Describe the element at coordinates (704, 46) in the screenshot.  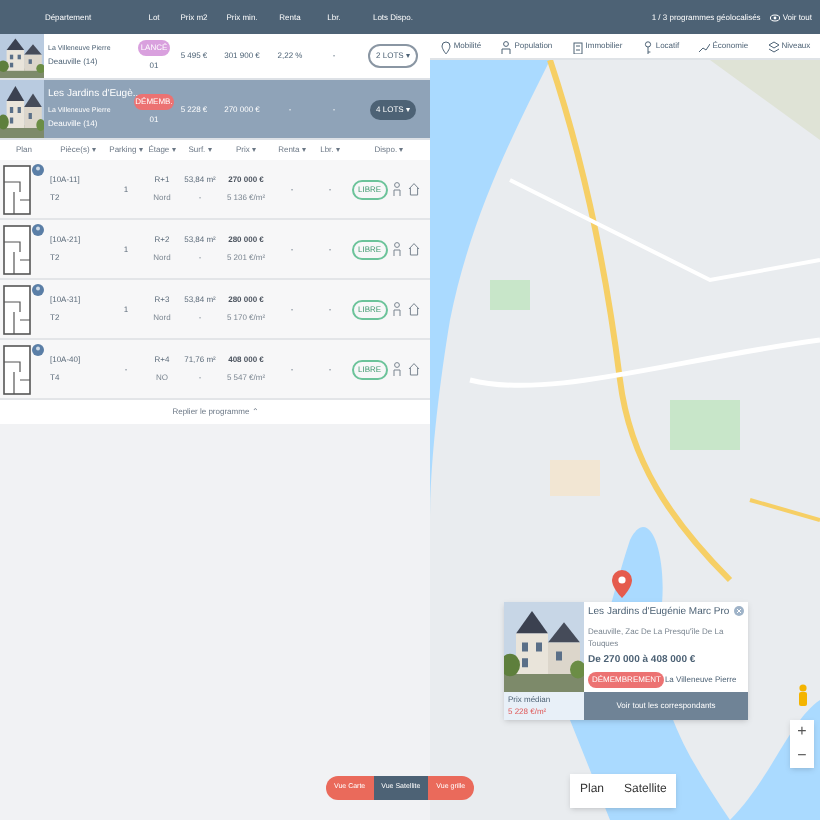
I see `chart-icon` at that location.